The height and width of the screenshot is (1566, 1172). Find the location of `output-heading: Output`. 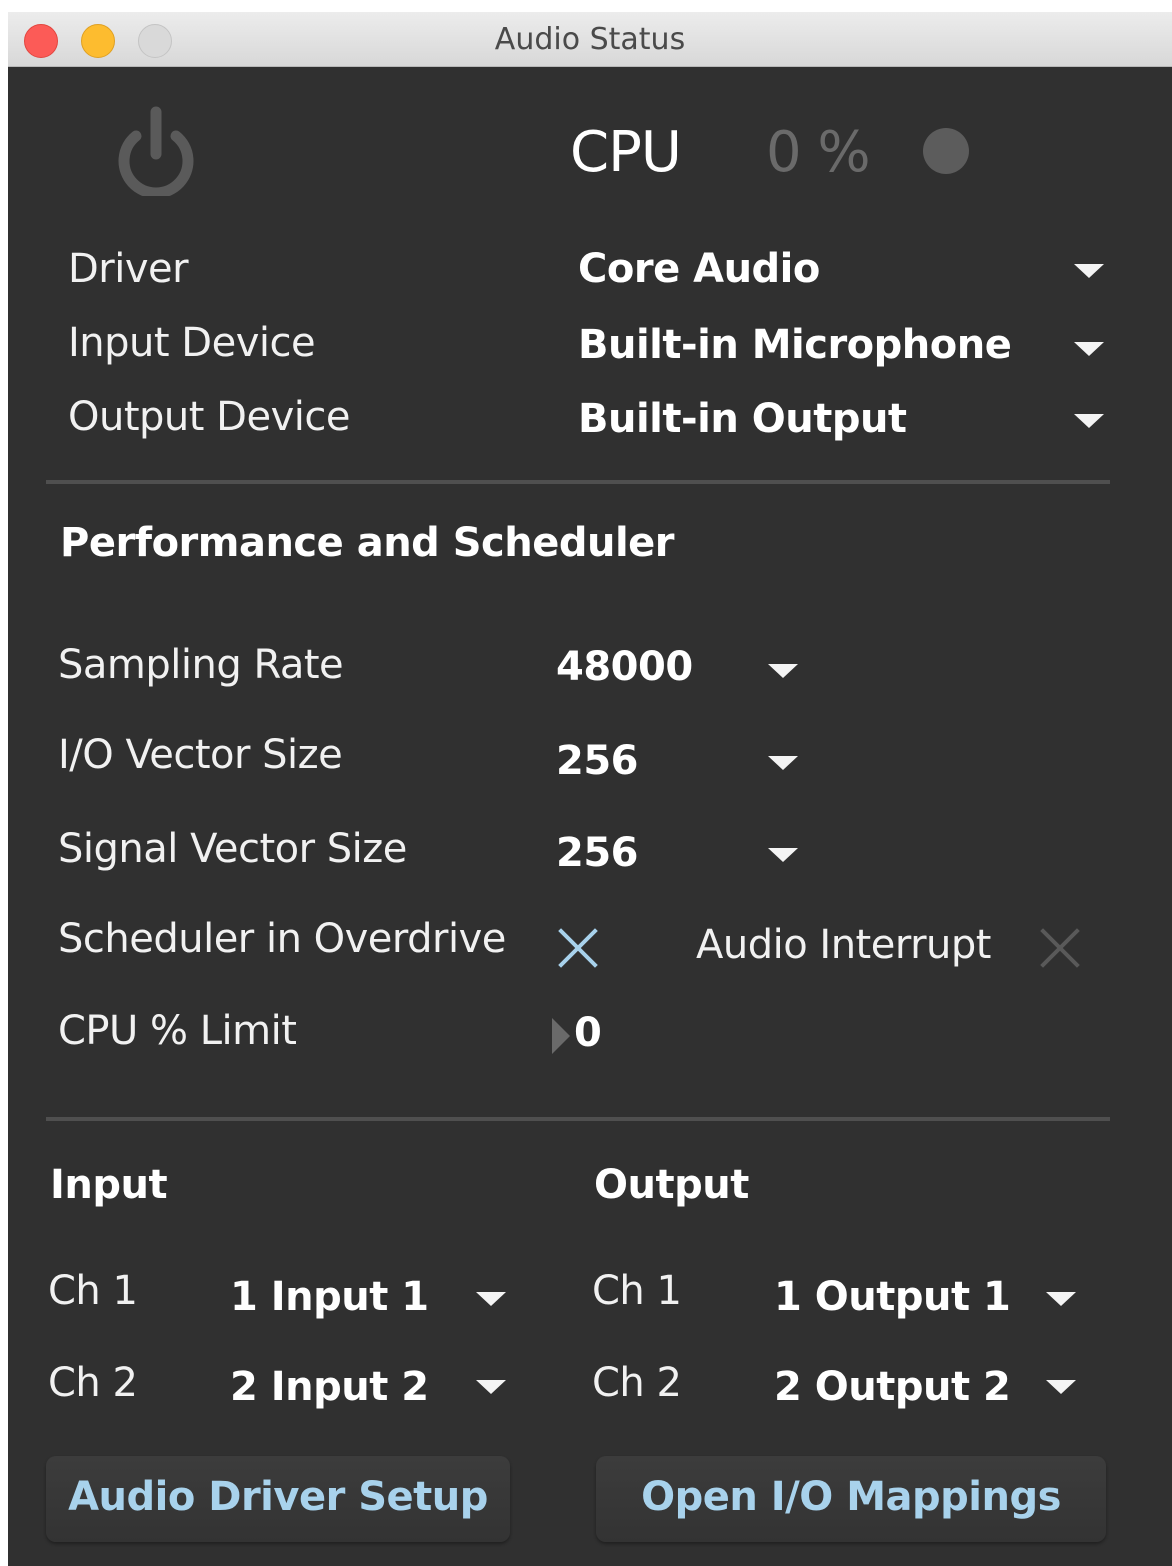

output-heading: Output is located at coordinates (671, 1185).